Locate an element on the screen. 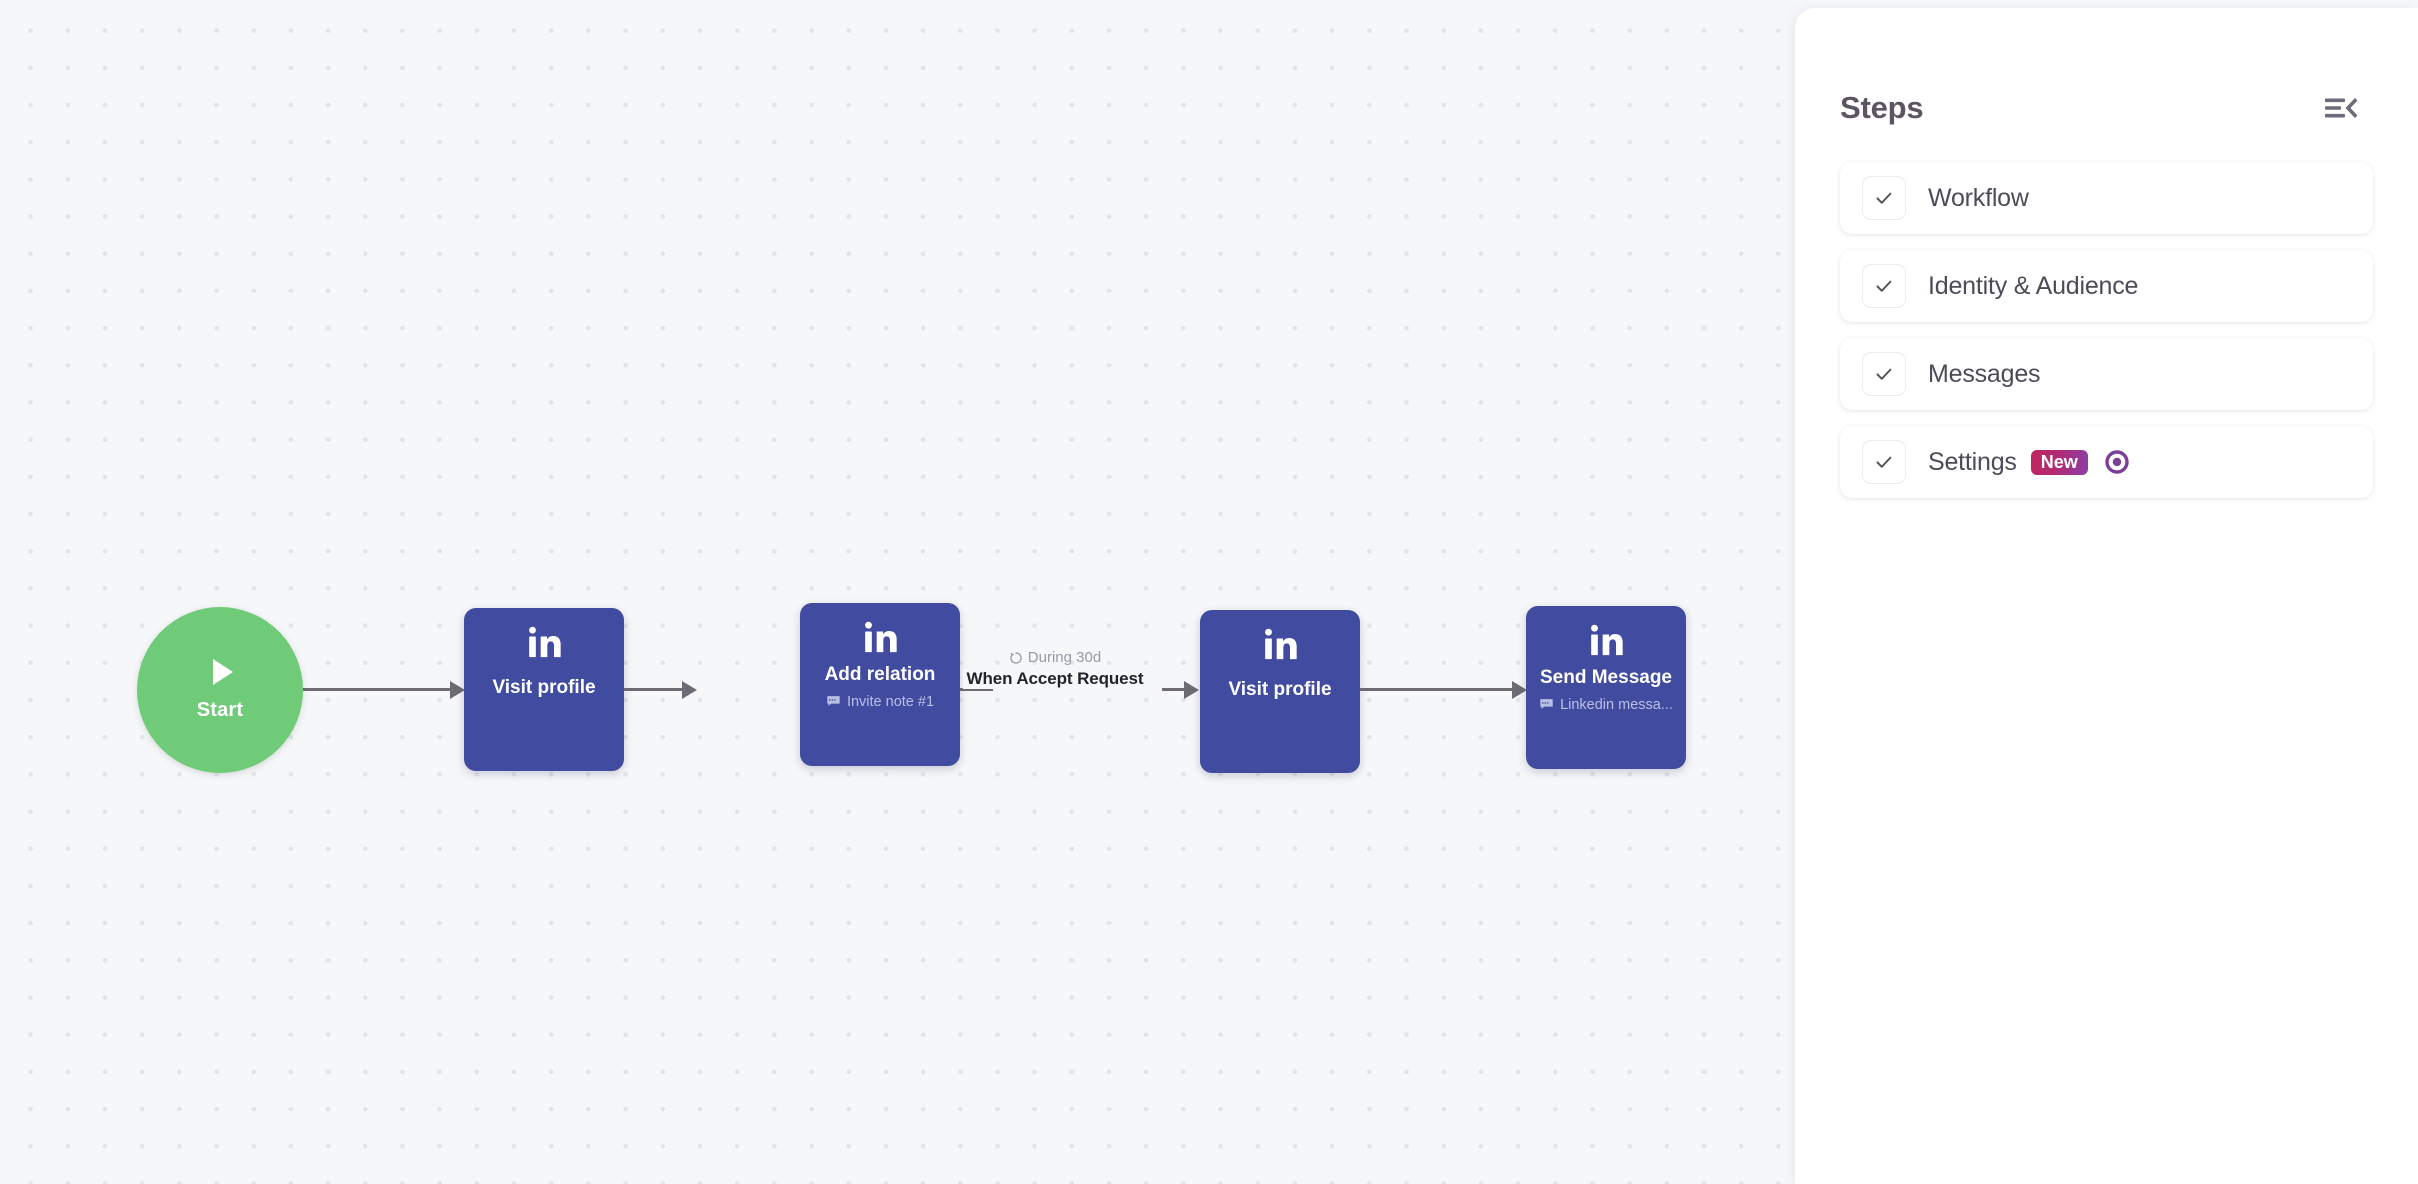 Image resolution: width=2418 pixels, height=1184 pixels. panel-title: Steps is located at coordinates (1882, 107).